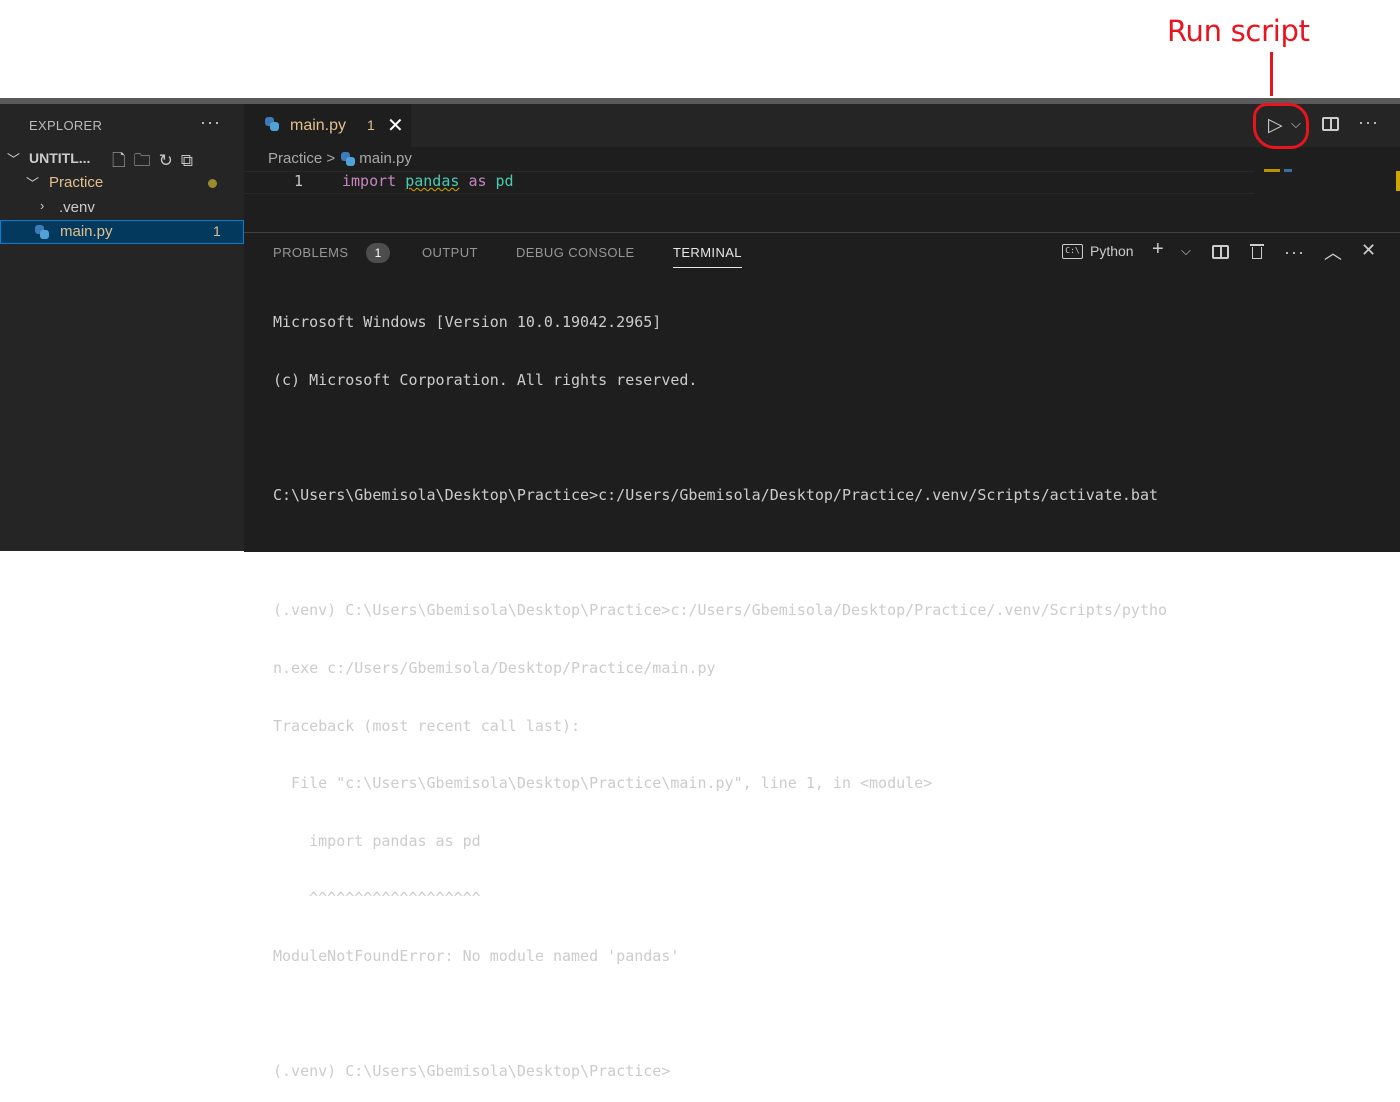  I want to click on modified-dot-icon, so click(212, 183).